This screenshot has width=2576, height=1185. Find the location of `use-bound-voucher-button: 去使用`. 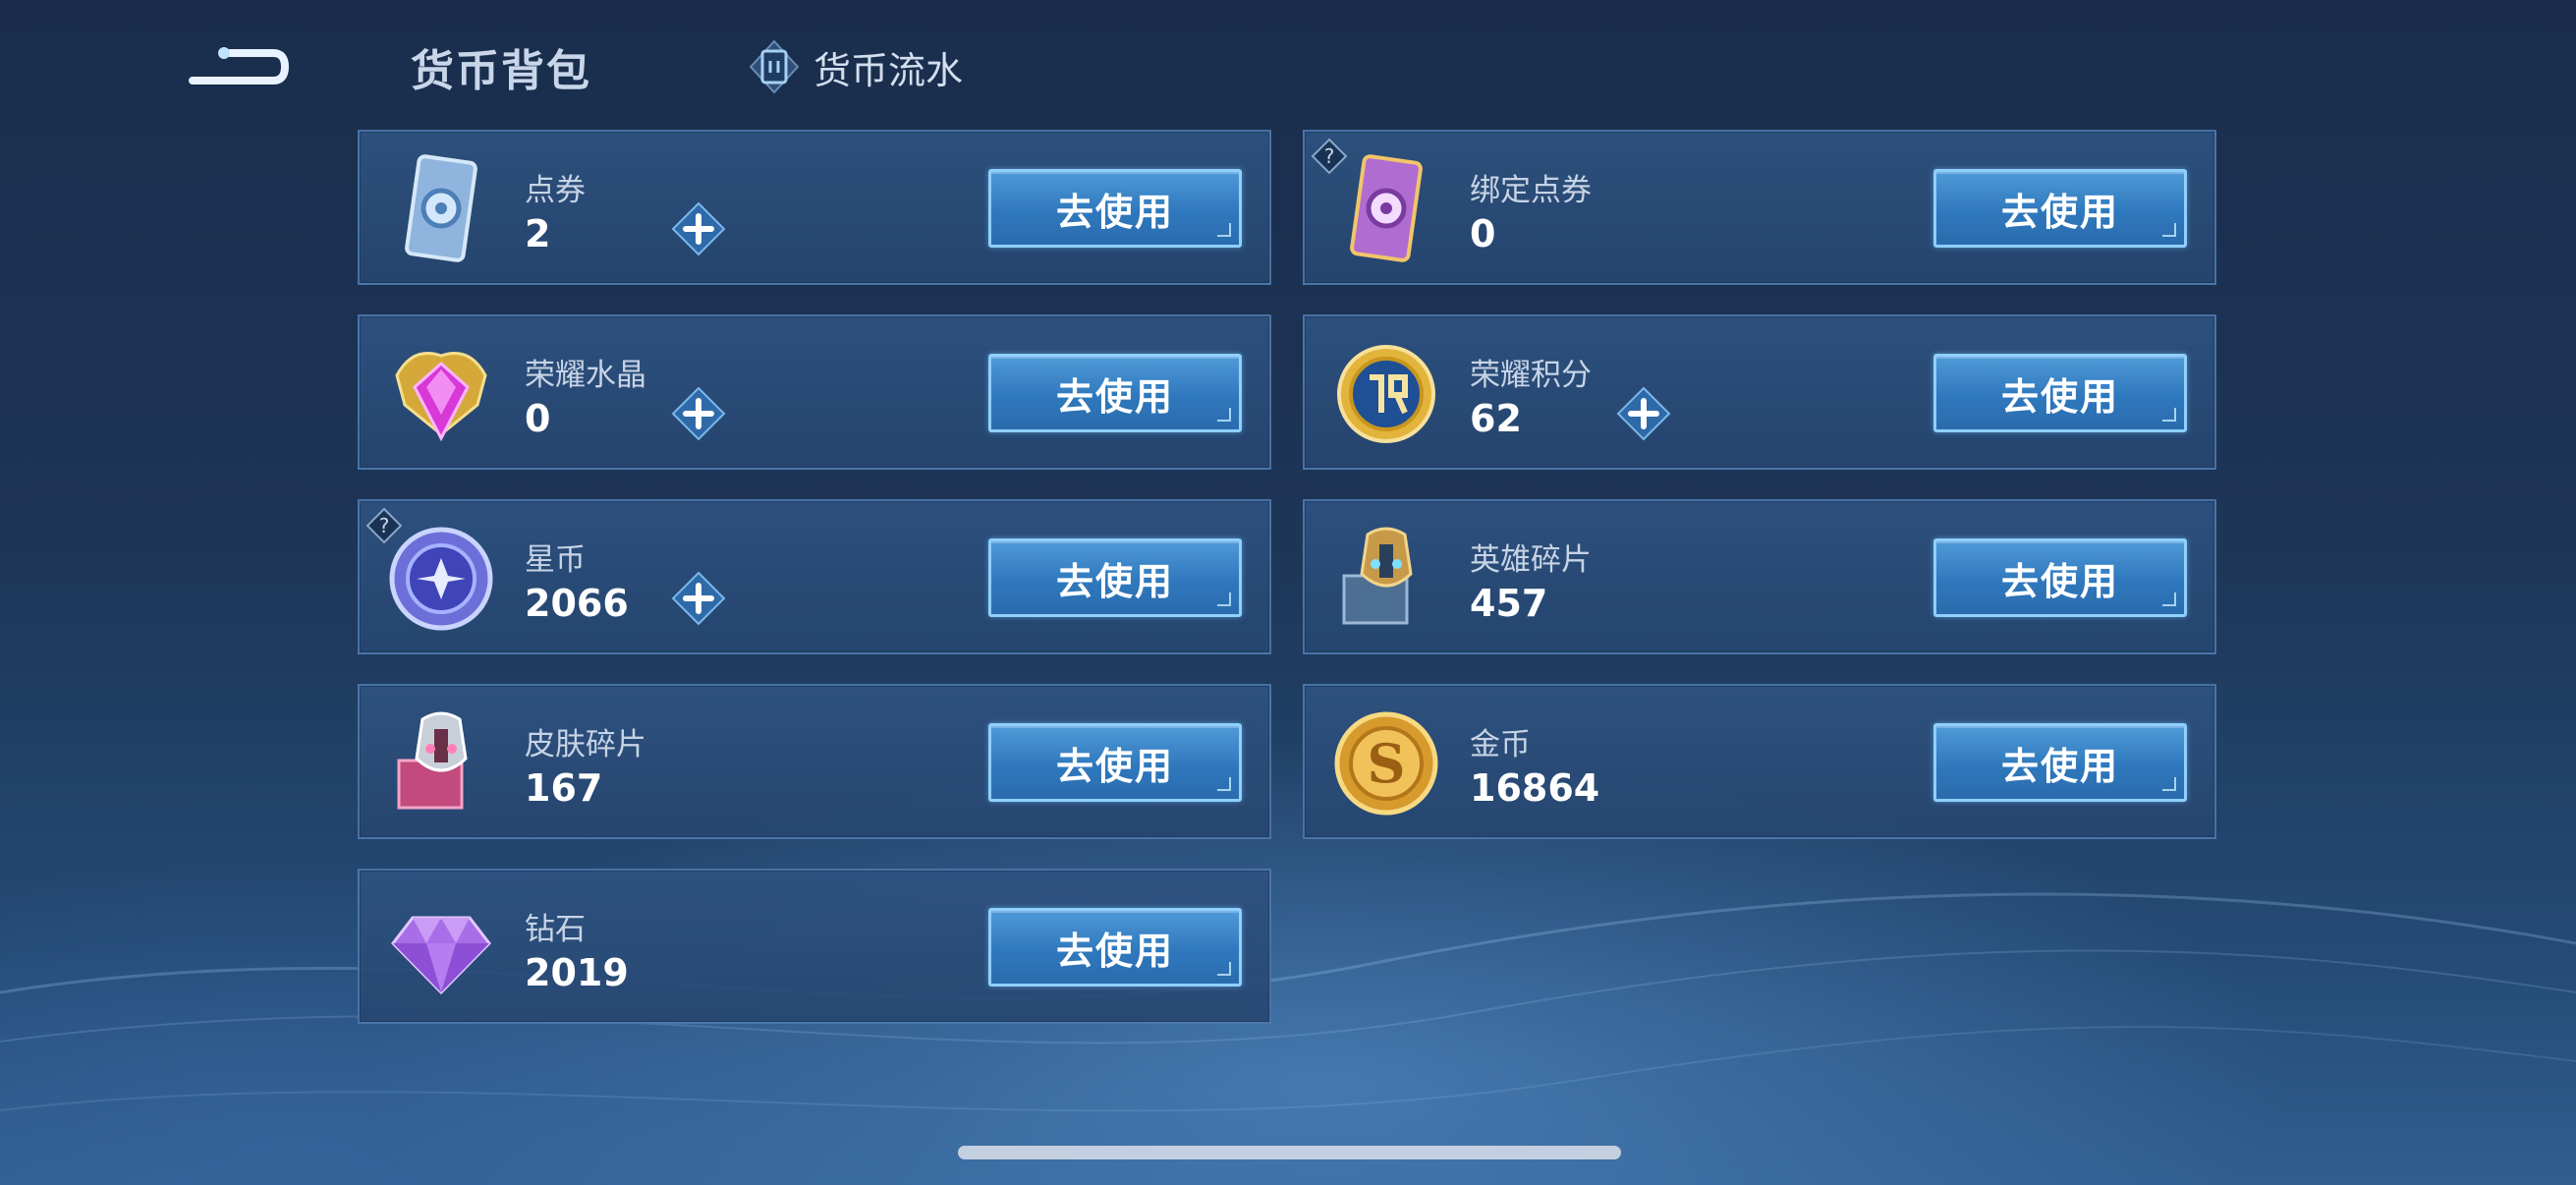

use-bound-voucher-button: 去使用 is located at coordinates (2060, 209).